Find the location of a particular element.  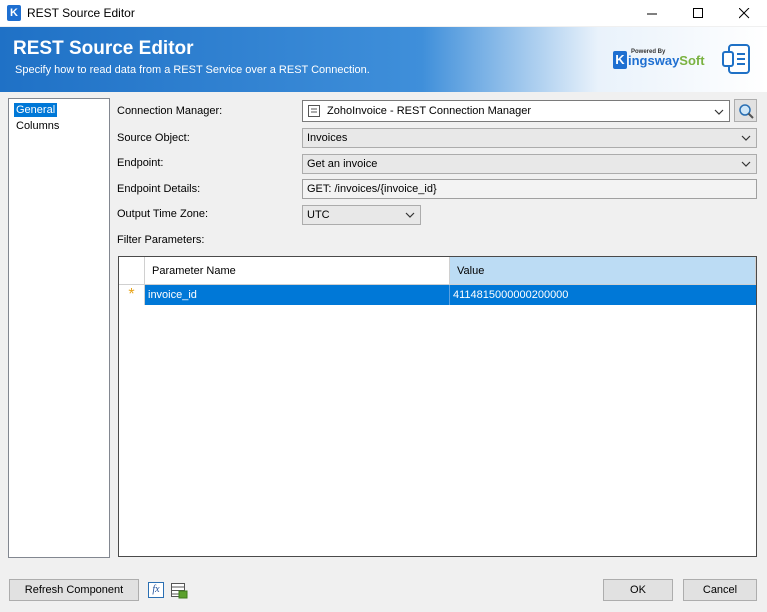

endpoint-details-field: GET: /invoices/{invoice_id} is located at coordinates (529, 189).